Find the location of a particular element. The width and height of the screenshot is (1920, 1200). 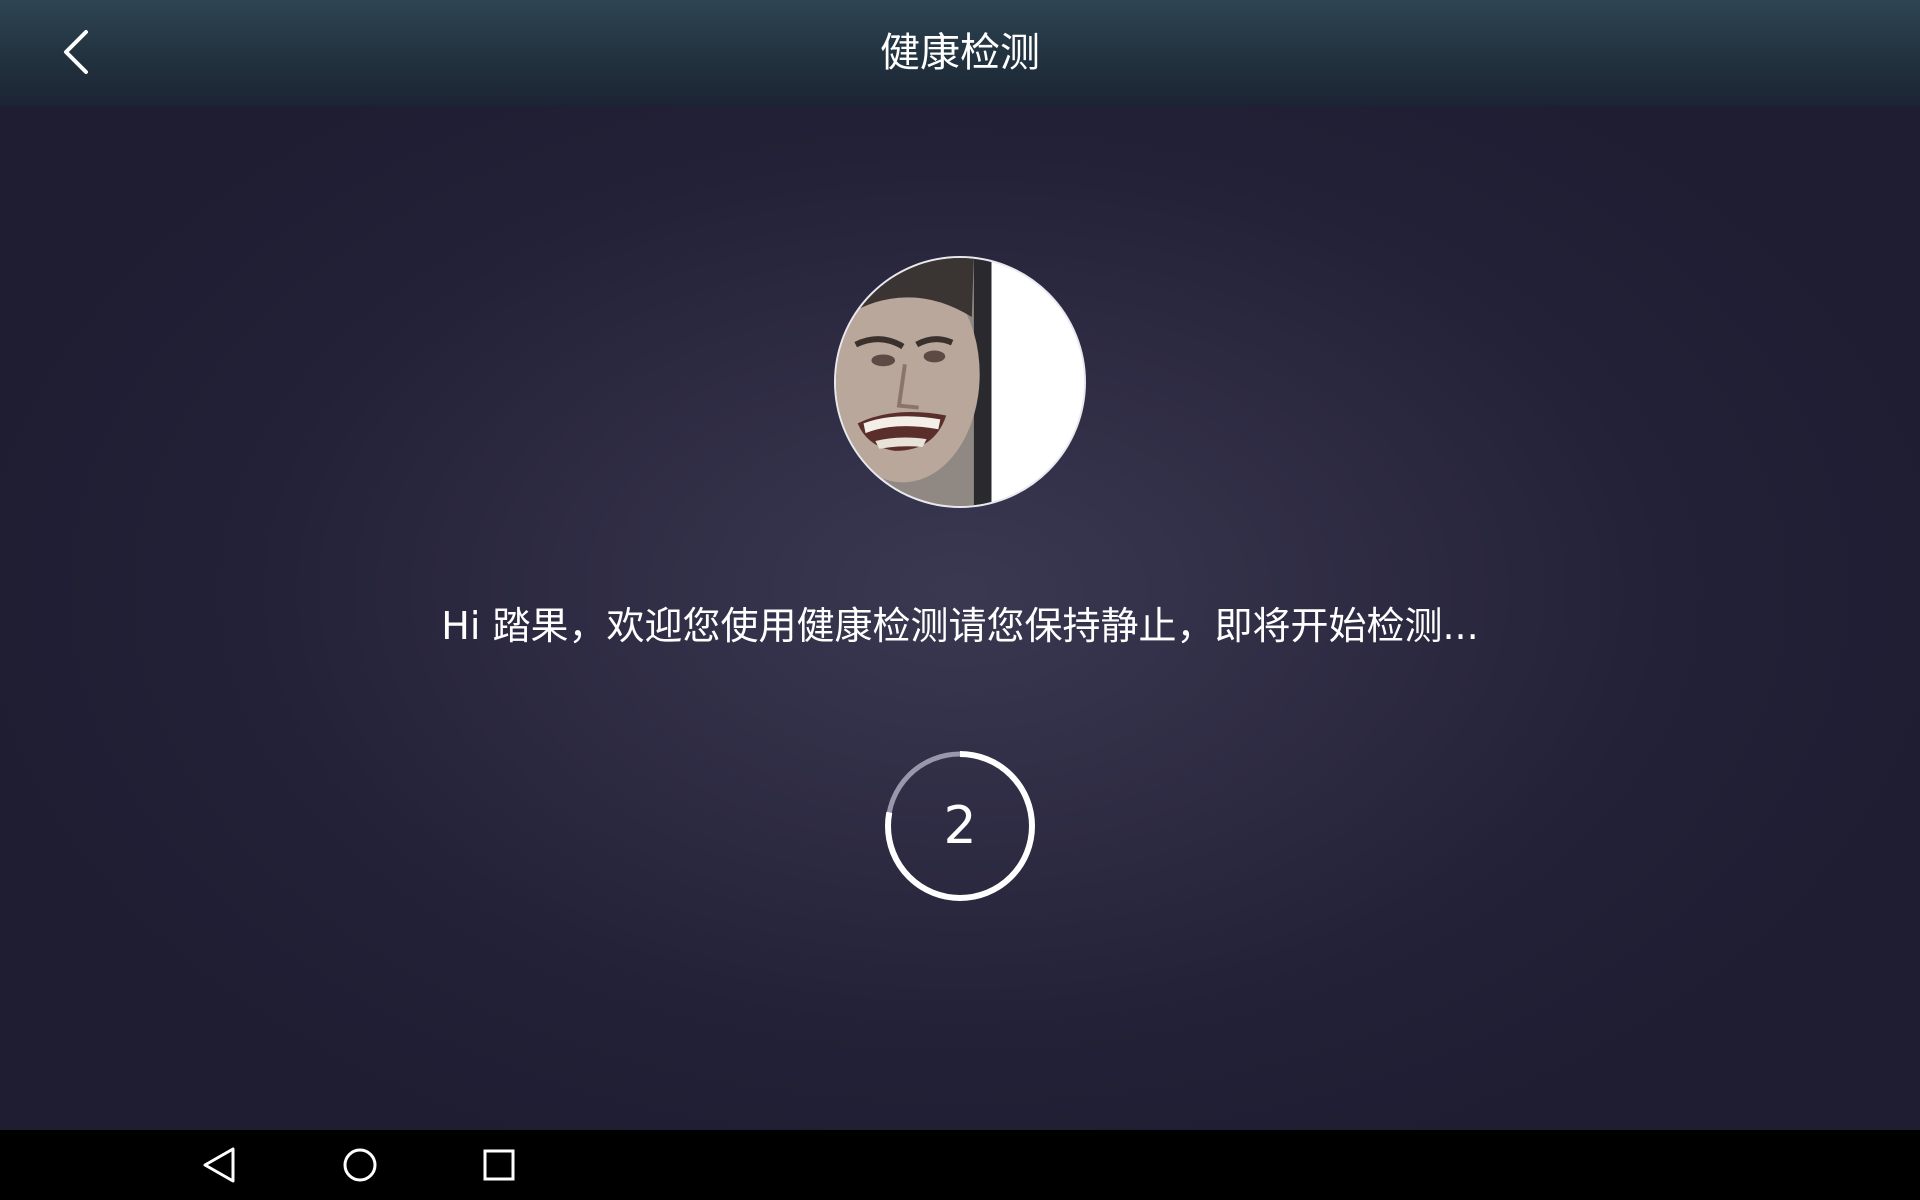

avatar is located at coordinates (960, 382).